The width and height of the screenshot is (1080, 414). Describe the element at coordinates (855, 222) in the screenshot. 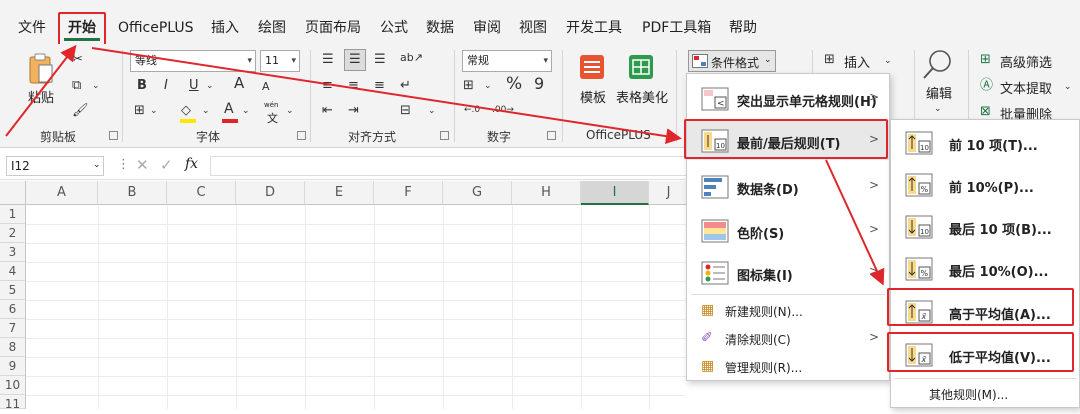

I see `arrow-to-above-average` at that location.